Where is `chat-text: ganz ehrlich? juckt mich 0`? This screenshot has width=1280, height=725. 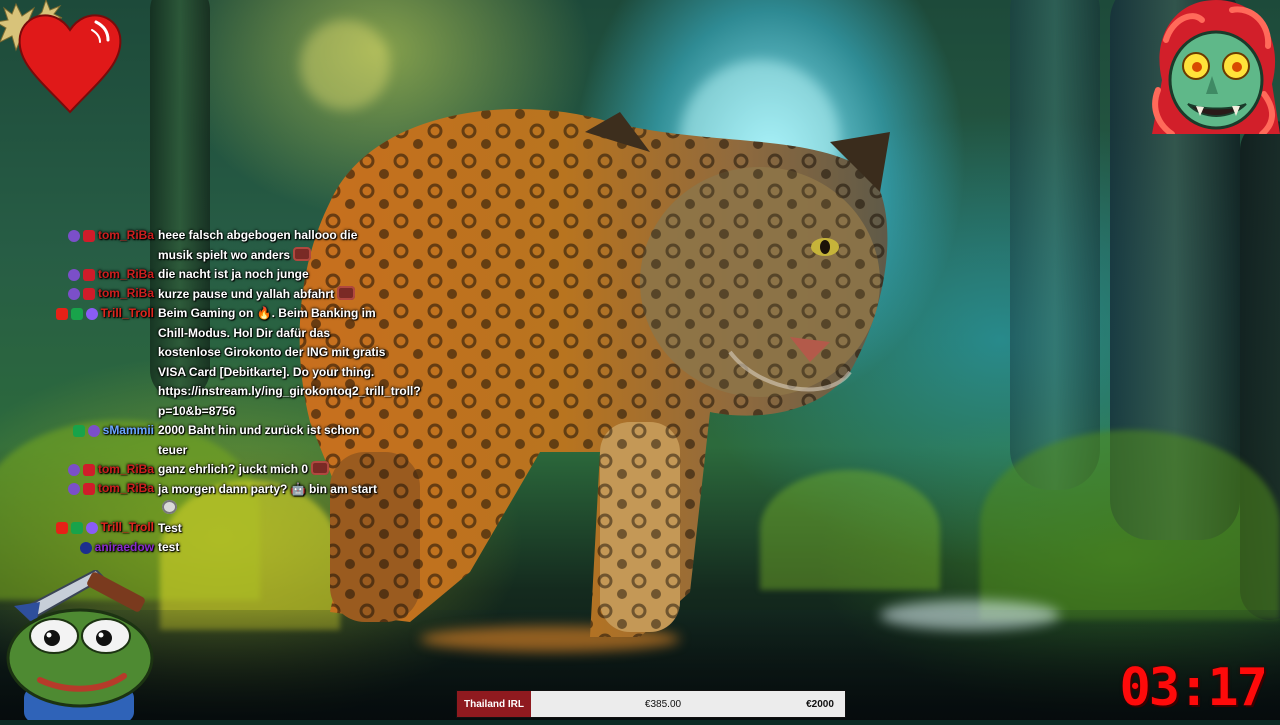 chat-text: ganz ehrlich? juckt mich 0 is located at coordinates (233, 469).